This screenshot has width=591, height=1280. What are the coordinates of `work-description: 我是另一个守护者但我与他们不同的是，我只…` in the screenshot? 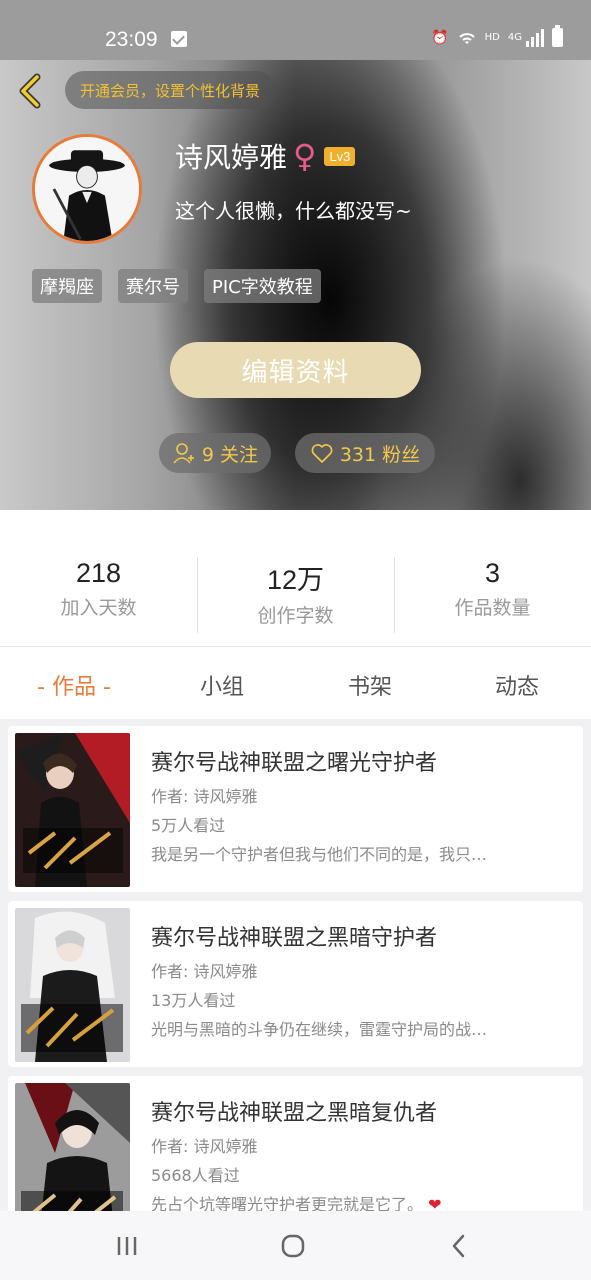 It's located at (319, 854).